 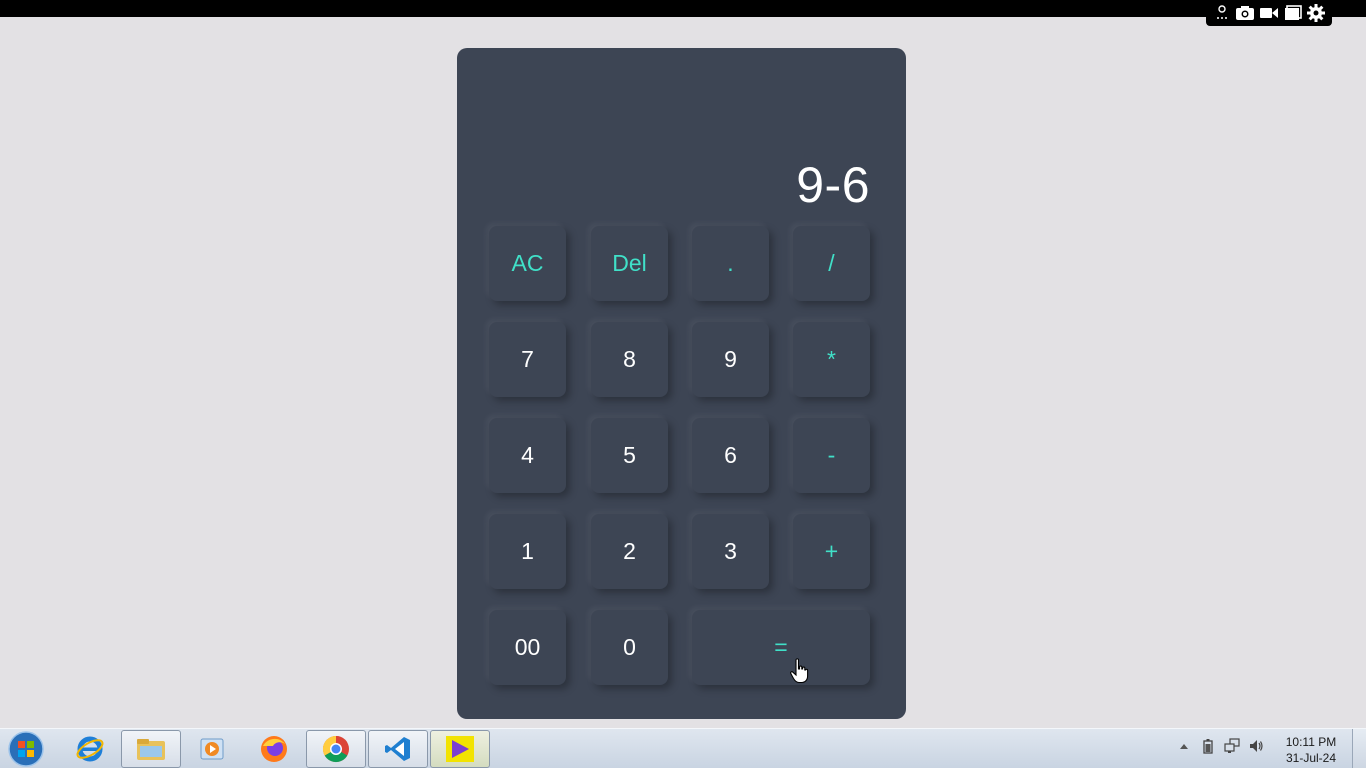 I want to click on volume-icon, so click(x=1256, y=746).